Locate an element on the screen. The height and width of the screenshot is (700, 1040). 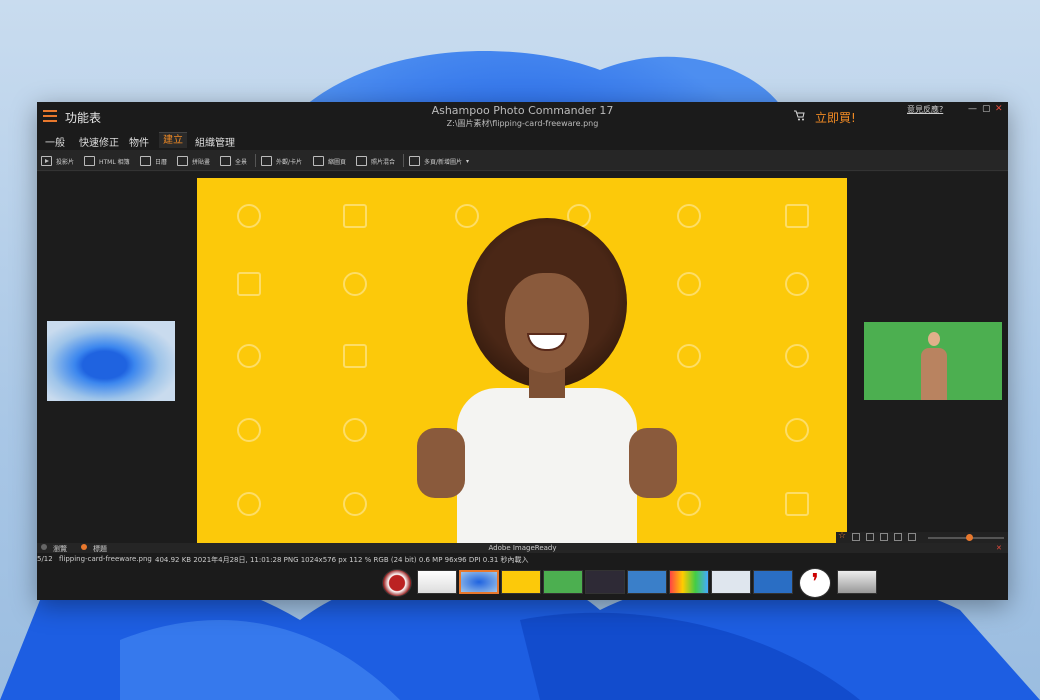
panorama-icon is located at coordinates (225, 161).